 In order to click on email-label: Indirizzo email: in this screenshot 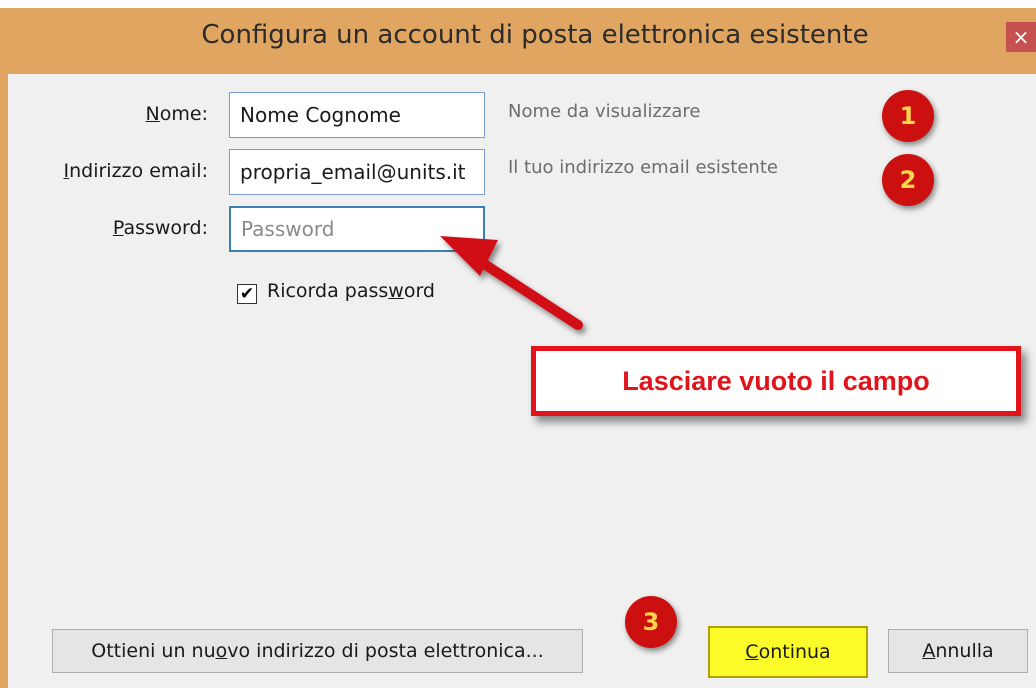, I will do `click(136, 171)`.